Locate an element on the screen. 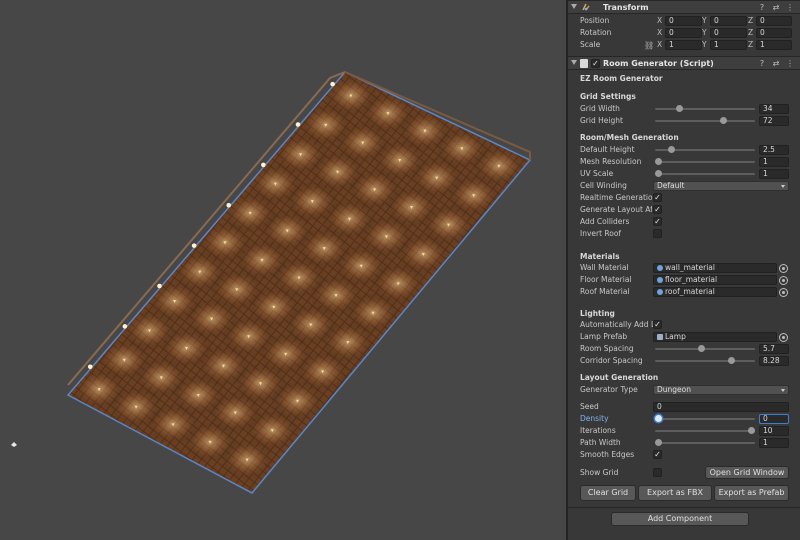  floor-material-value: floor_material is located at coordinates (691, 279).